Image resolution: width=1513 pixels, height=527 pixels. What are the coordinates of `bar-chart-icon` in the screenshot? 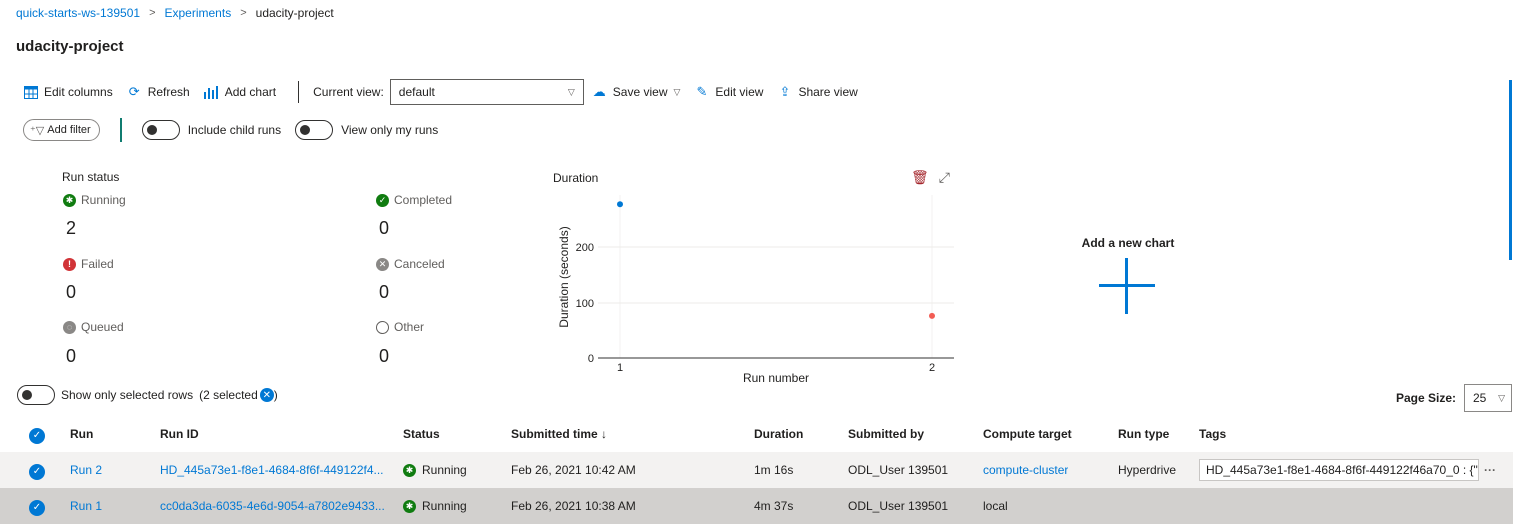 It's located at (211, 92).